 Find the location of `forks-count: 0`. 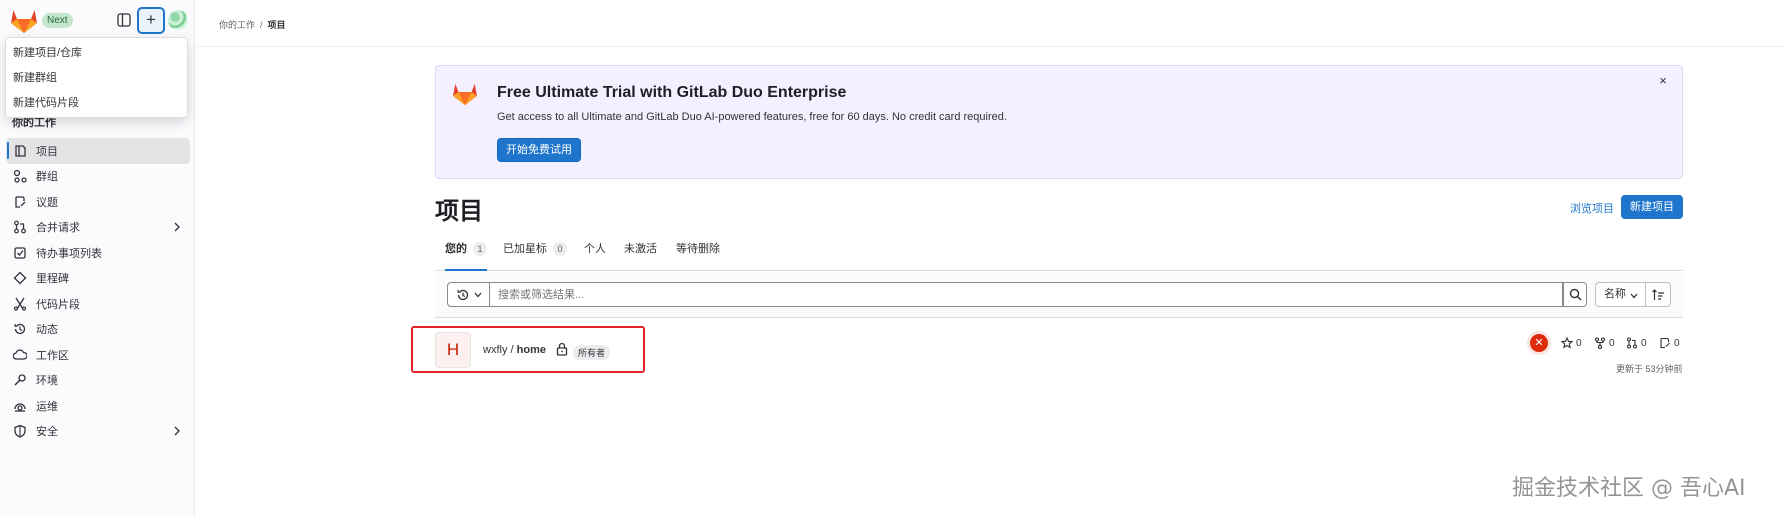

forks-count: 0 is located at coordinates (1604, 343).